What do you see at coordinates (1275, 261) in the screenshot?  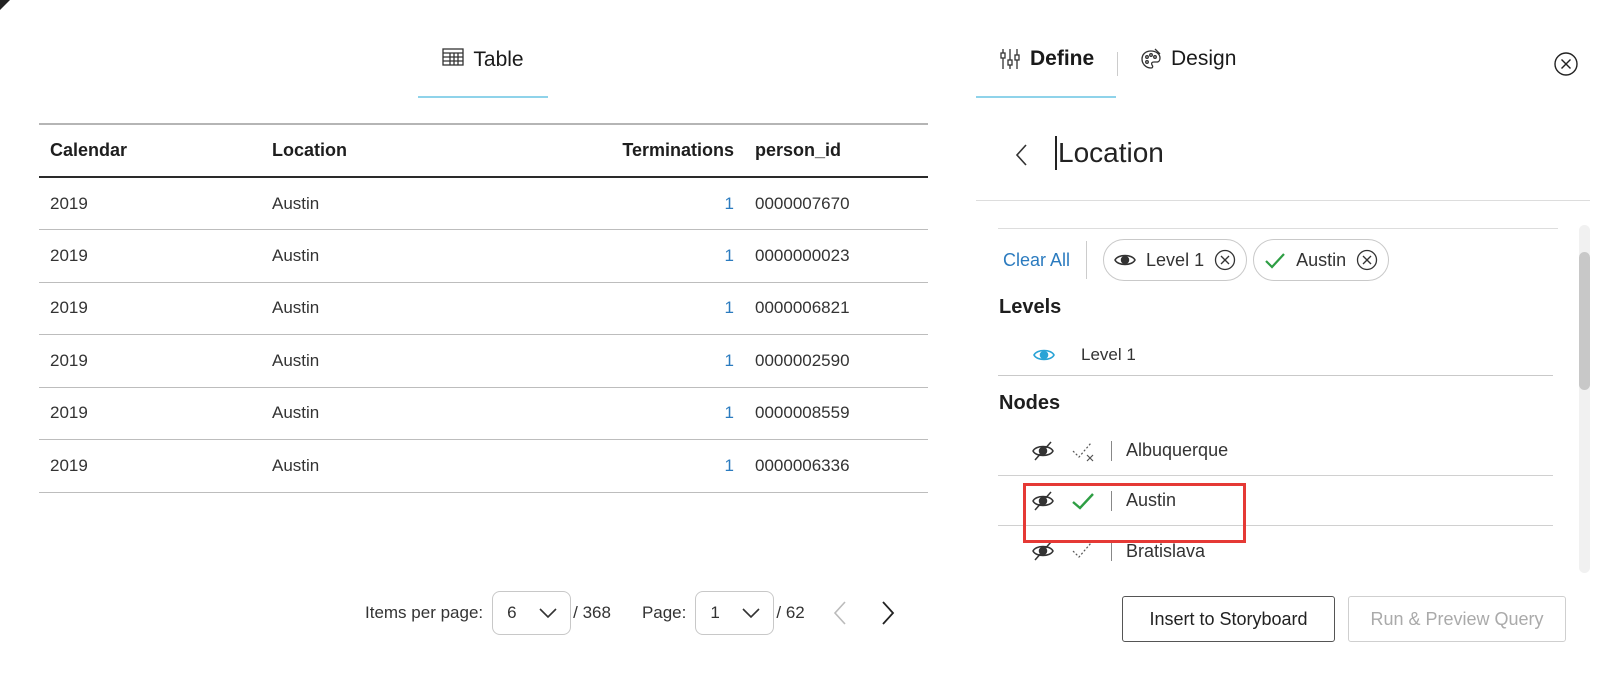 I see `check-icon` at bounding box center [1275, 261].